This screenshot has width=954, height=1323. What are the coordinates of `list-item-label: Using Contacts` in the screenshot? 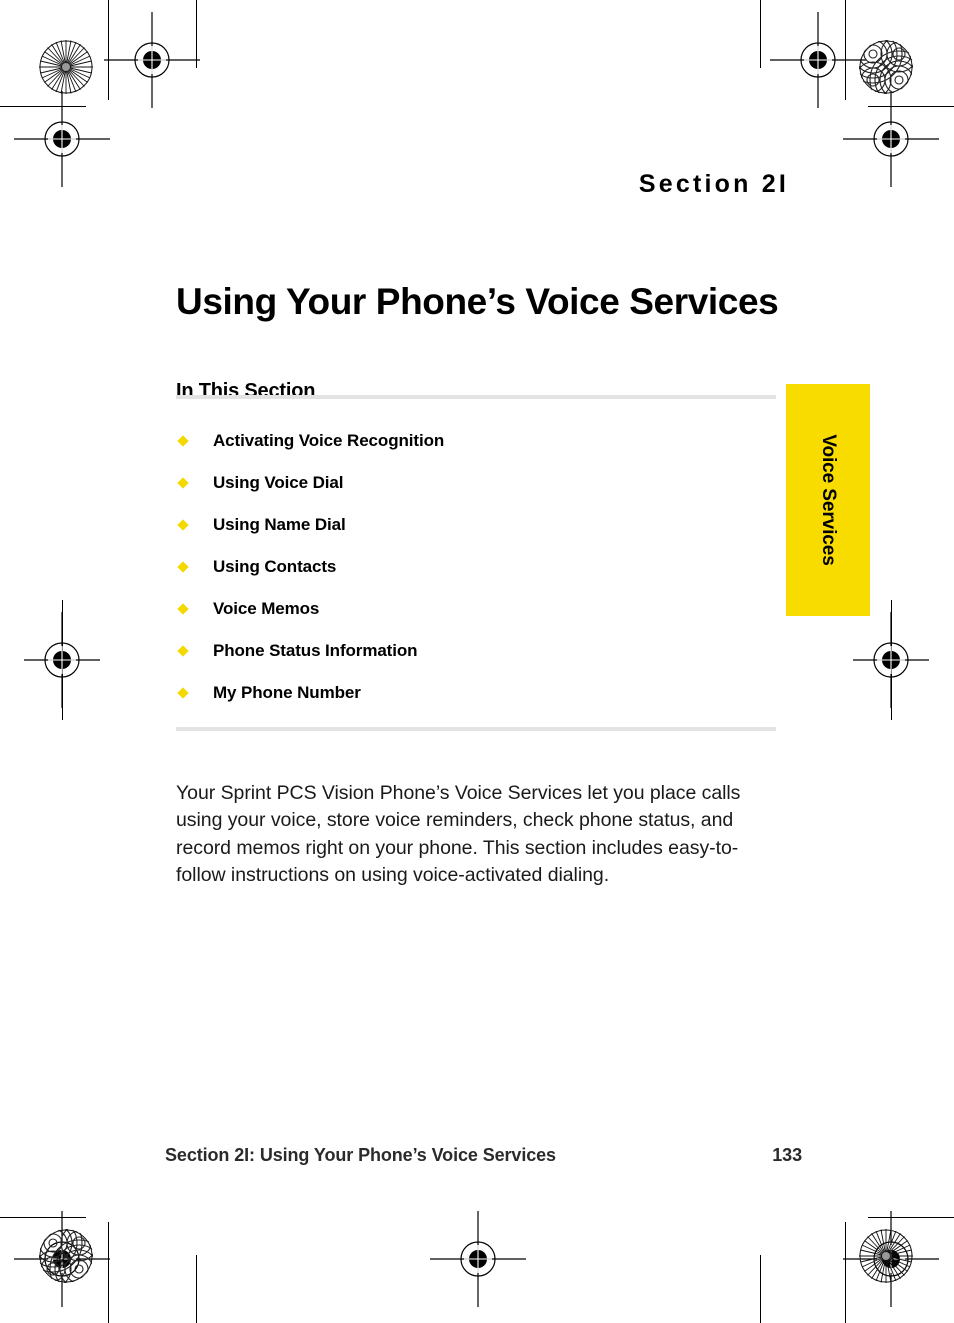 It's located at (275, 566).